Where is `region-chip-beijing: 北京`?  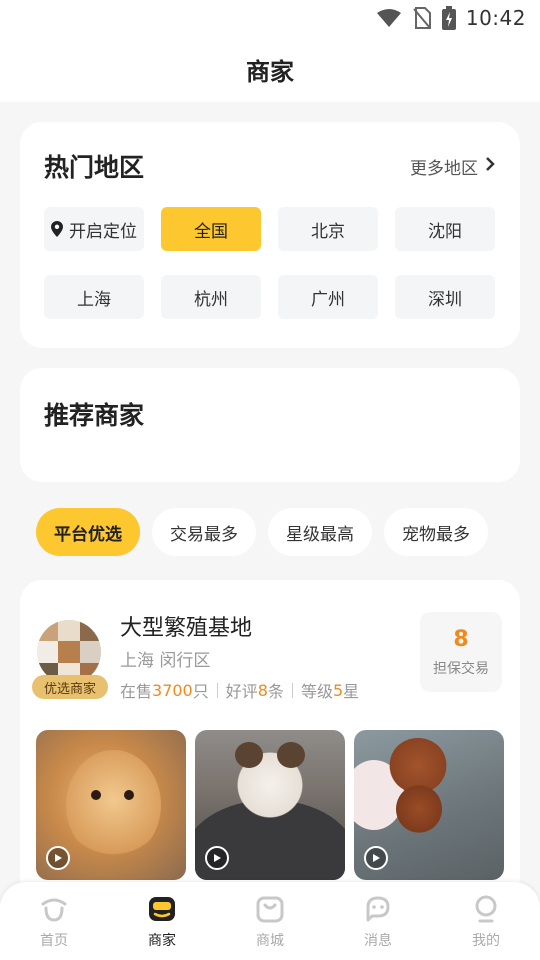
region-chip-beijing: 北京 is located at coordinates (328, 229).